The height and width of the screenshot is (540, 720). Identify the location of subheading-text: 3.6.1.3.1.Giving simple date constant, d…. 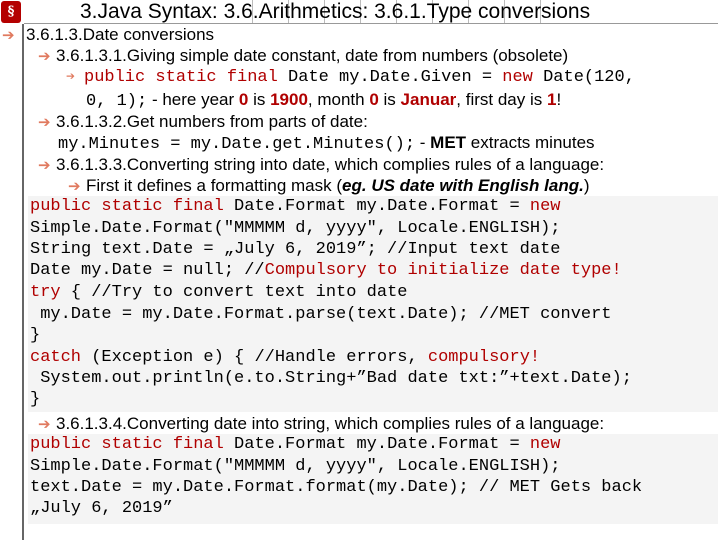
(312, 55).